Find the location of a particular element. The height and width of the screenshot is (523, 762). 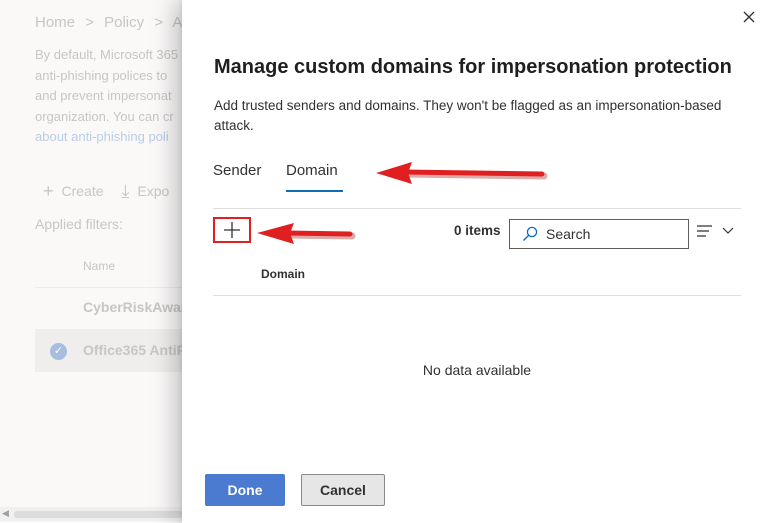

download-icon: ⤓ is located at coordinates (125, 191).